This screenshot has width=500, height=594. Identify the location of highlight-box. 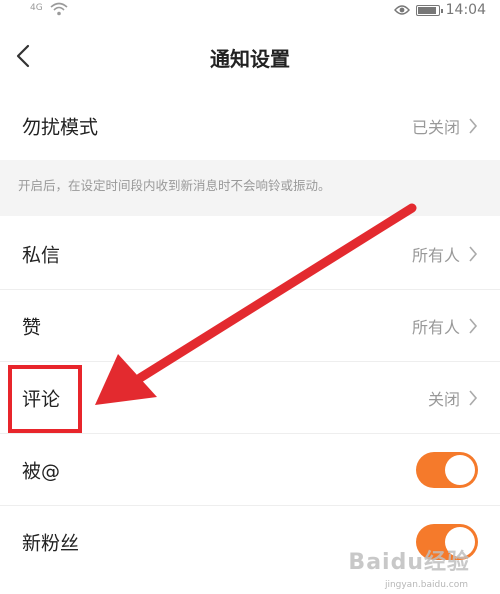
(45, 399).